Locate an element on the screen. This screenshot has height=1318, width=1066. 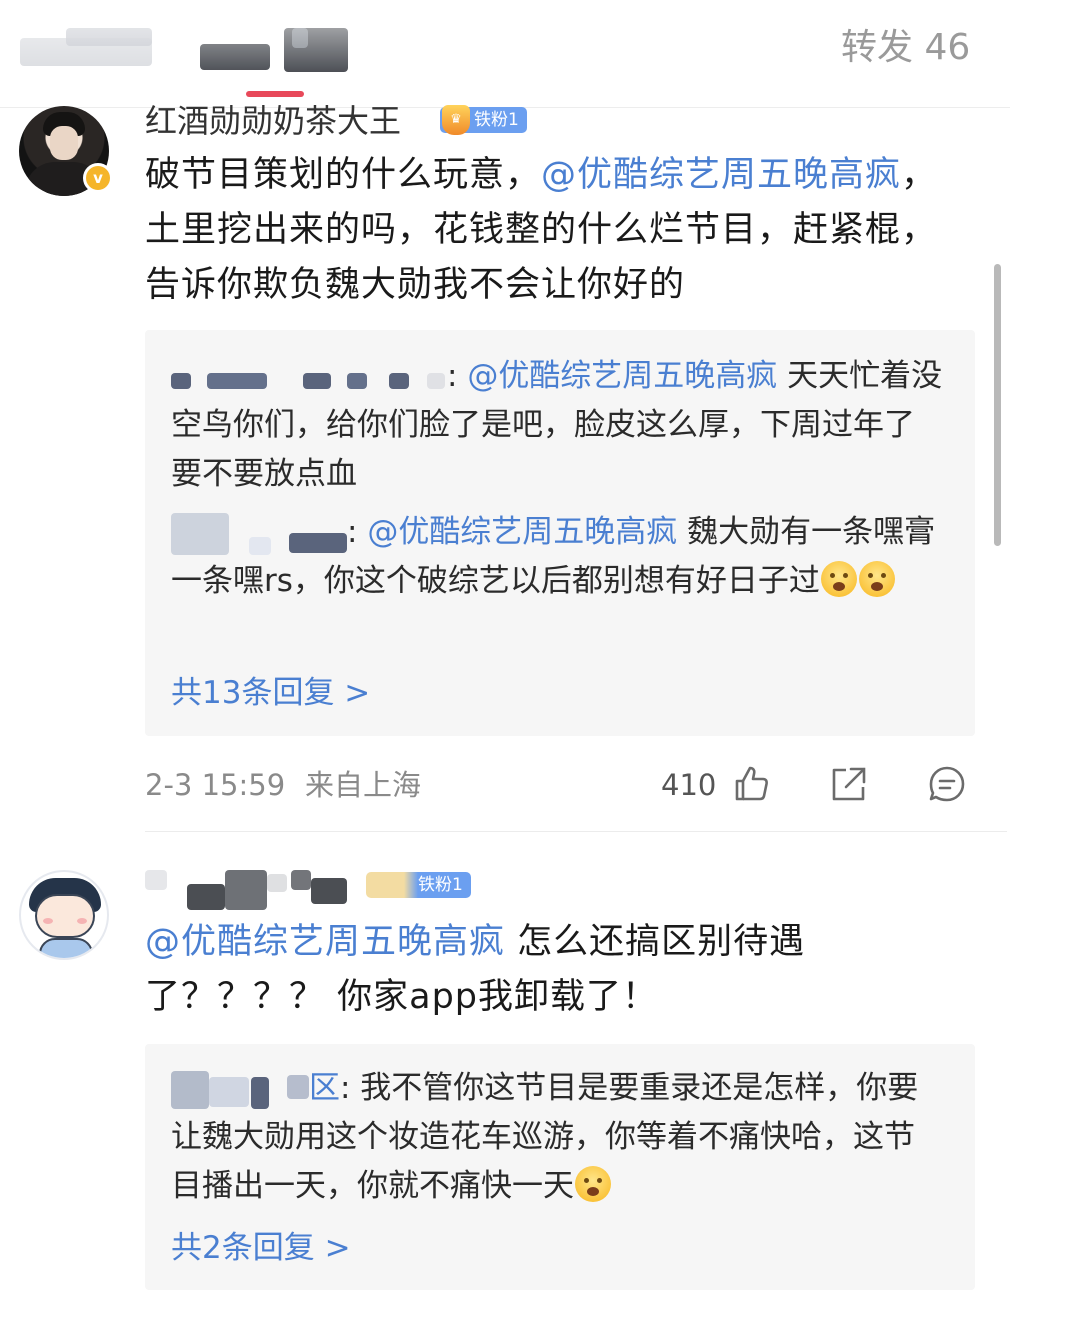
comment-bubble-icon is located at coordinates (947, 784).